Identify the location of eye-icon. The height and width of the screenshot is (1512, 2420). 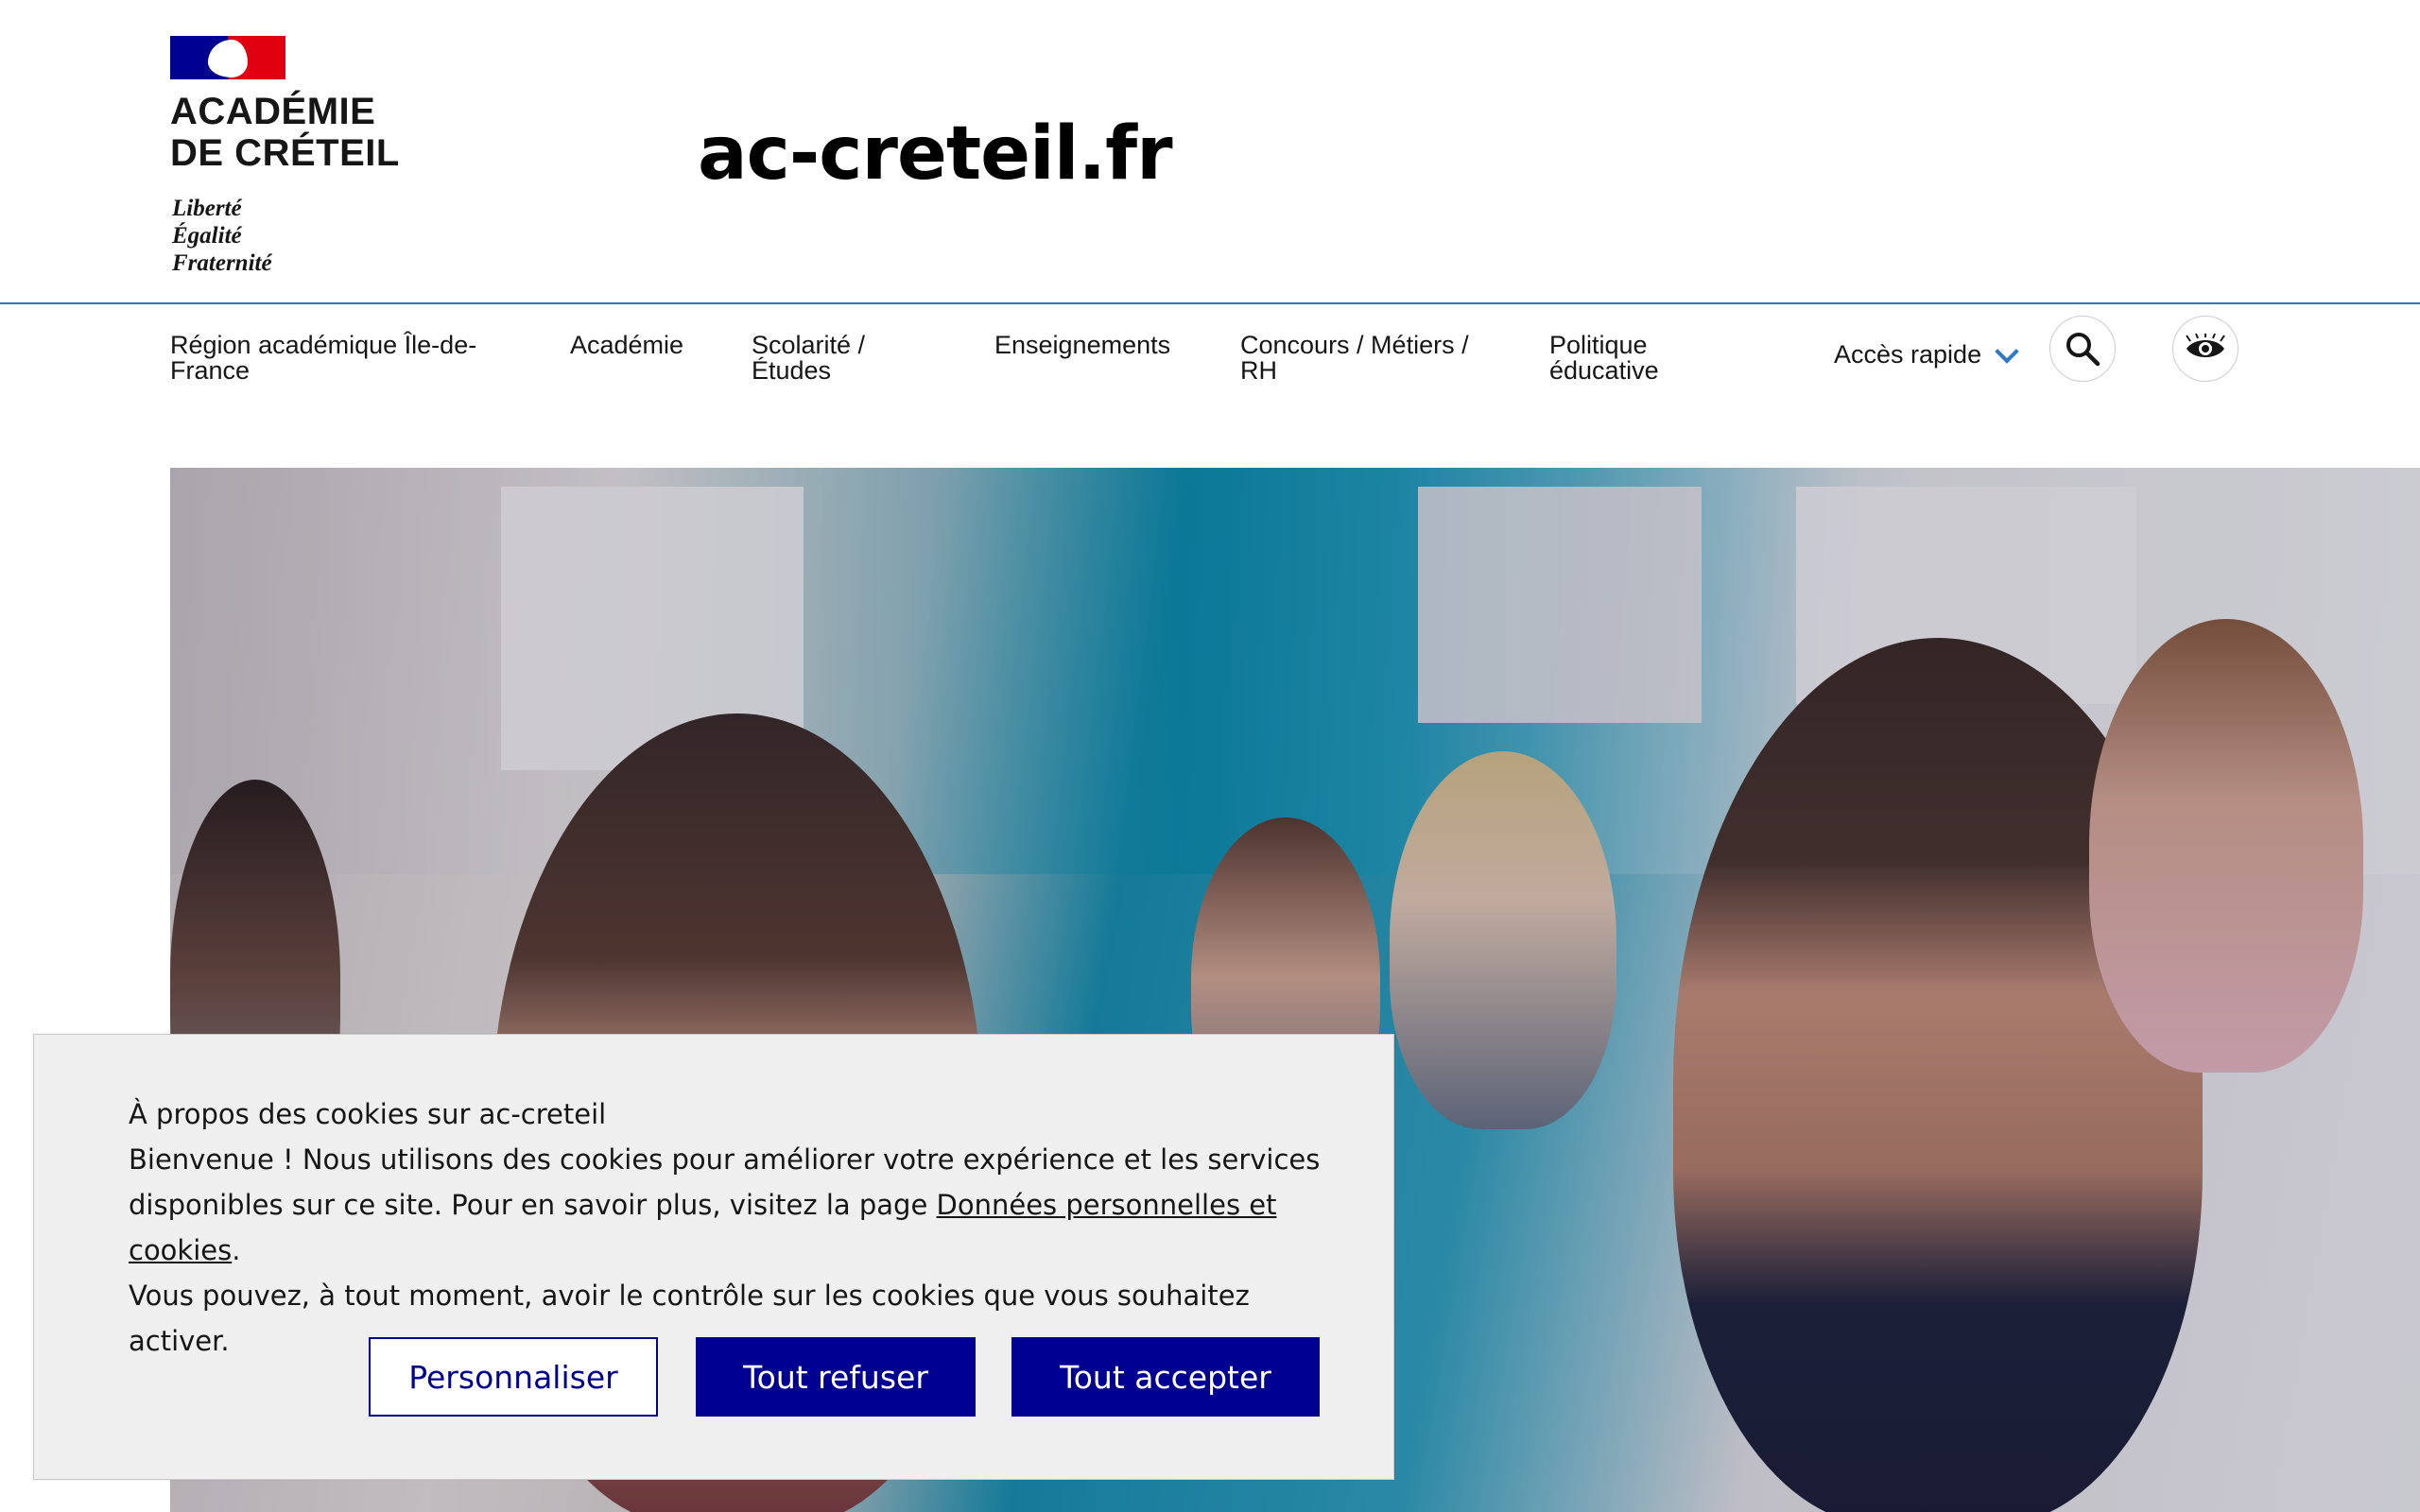
(2205, 345).